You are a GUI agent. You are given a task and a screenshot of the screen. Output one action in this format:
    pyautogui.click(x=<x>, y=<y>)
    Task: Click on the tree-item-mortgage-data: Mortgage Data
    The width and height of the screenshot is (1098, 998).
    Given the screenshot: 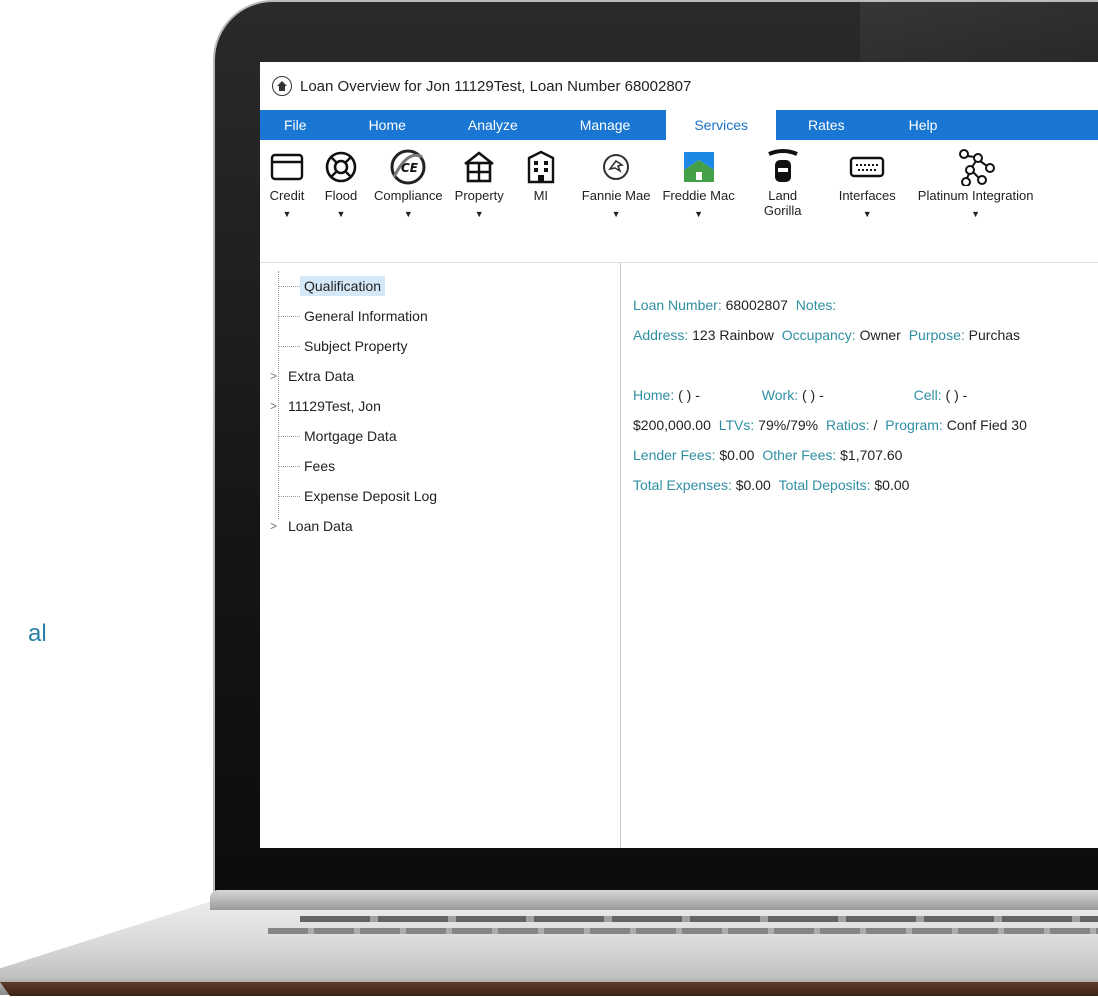 What is the action you would take?
    pyautogui.click(x=440, y=436)
    